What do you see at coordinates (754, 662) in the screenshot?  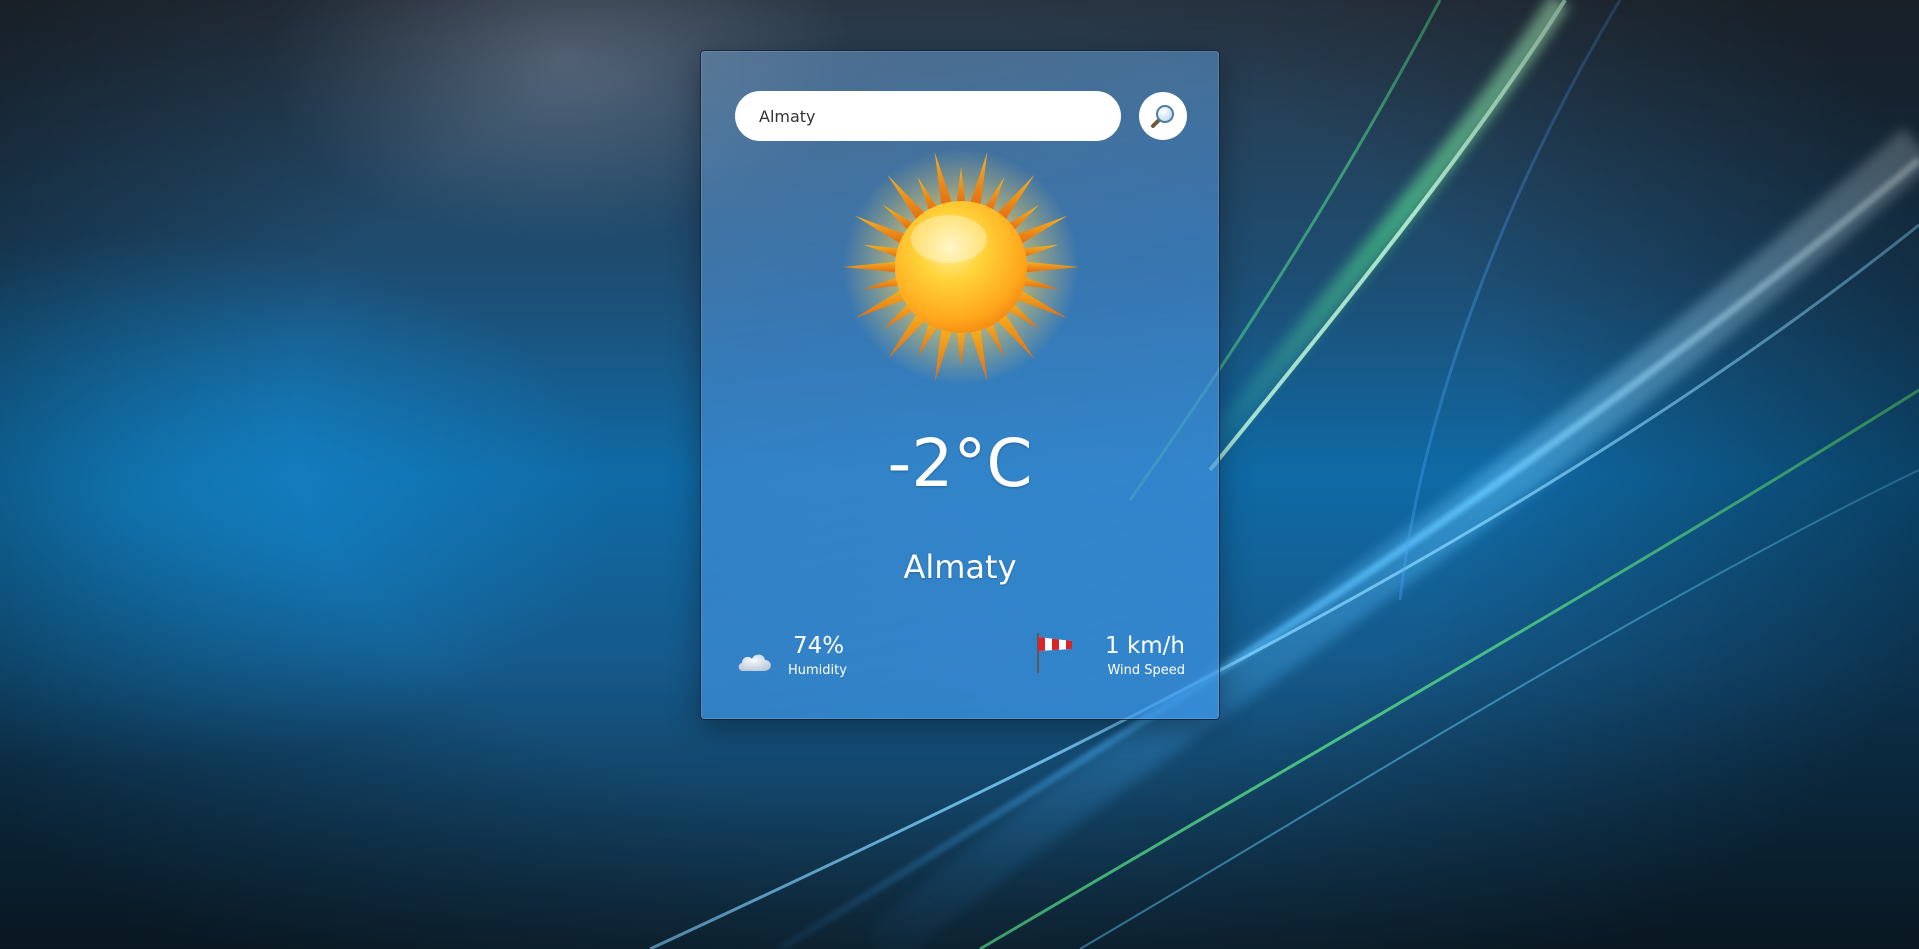 I see `cloud-icon` at bounding box center [754, 662].